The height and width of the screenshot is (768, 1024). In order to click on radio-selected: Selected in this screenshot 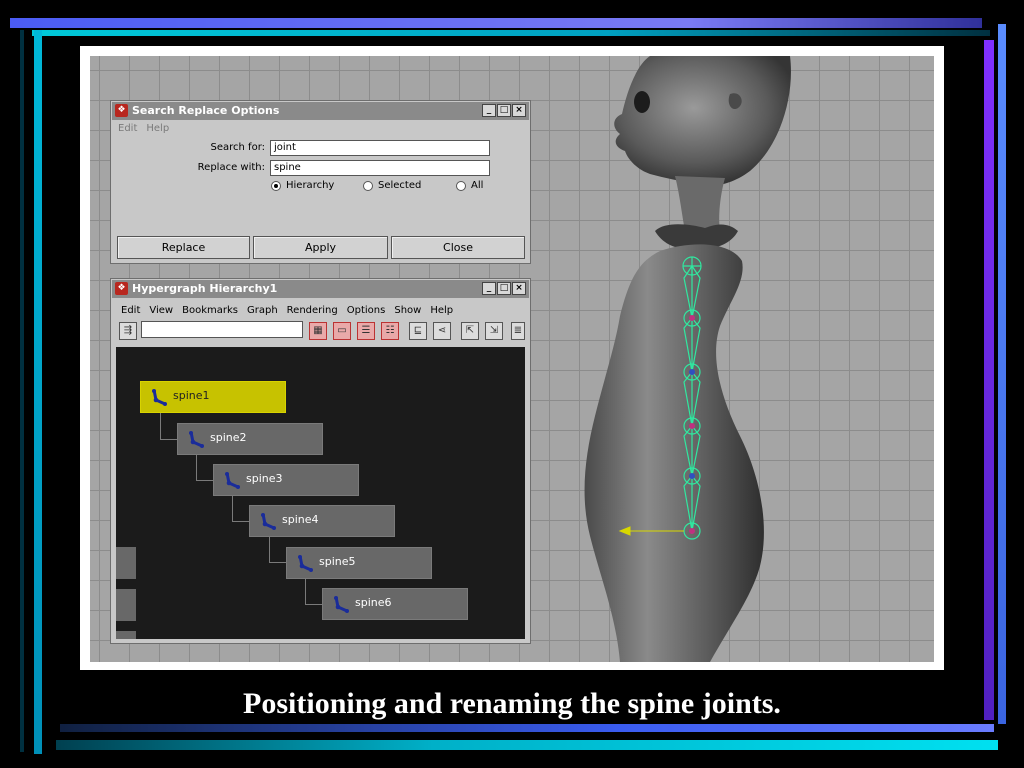, I will do `click(392, 185)`.